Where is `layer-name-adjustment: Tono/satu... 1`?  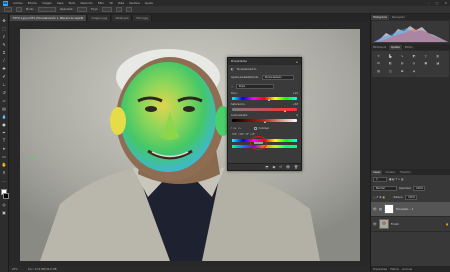
layer-name-adjustment: Tono/satu... 1 is located at coordinates (404, 209).